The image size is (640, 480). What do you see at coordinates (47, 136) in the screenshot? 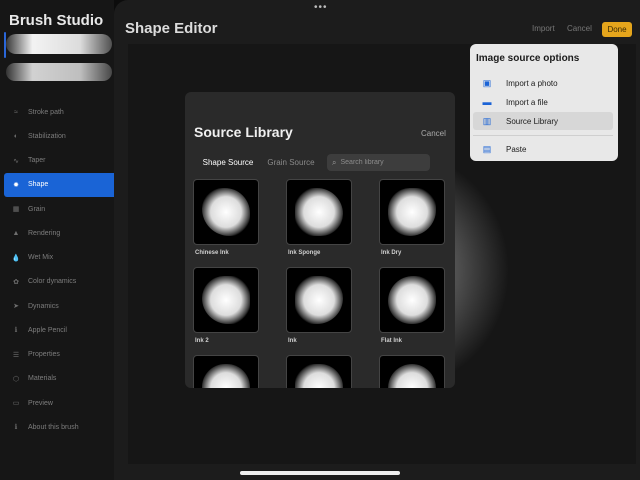
I see `sidebar-item-label: Stabilization` at bounding box center [47, 136].